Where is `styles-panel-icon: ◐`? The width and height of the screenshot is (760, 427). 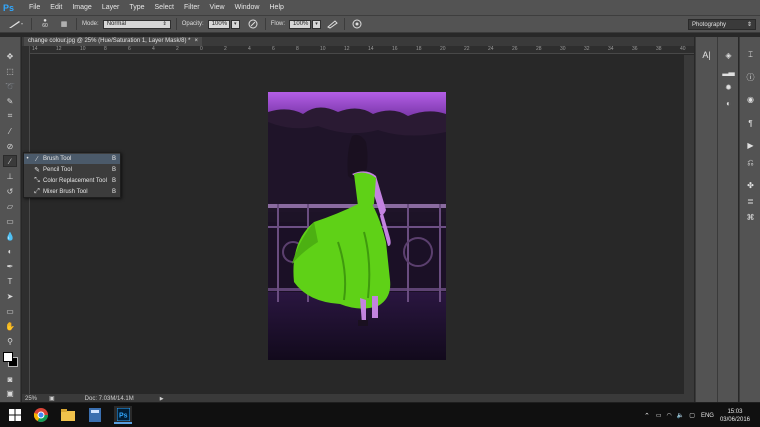
styles-panel-icon: ◐ is located at coordinates (728, 103).